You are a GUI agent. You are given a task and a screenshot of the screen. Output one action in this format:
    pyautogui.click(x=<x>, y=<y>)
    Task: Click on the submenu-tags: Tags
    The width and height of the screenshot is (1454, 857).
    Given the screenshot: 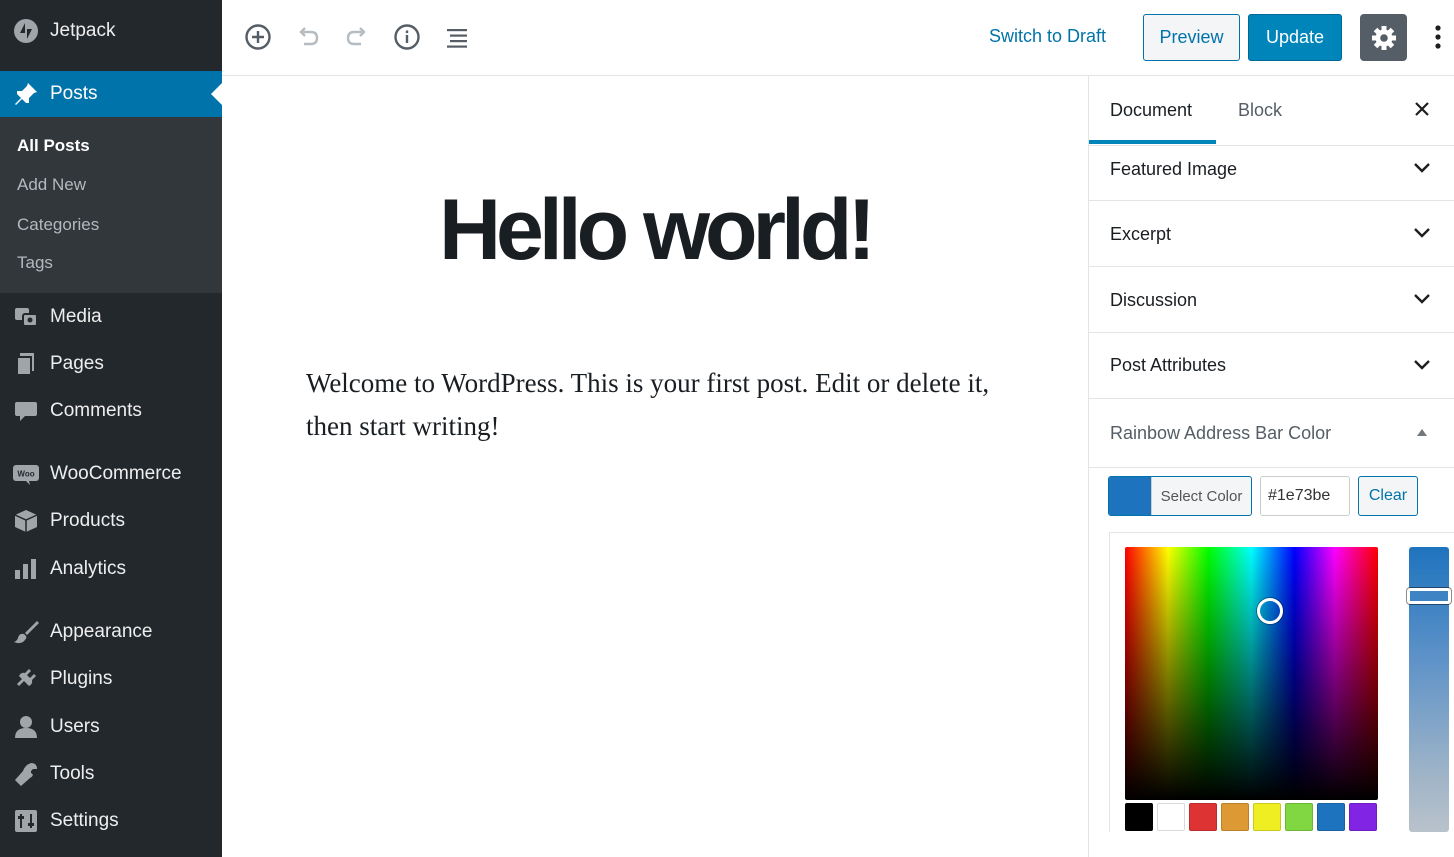 What is the action you would take?
    pyautogui.click(x=35, y=263)
    